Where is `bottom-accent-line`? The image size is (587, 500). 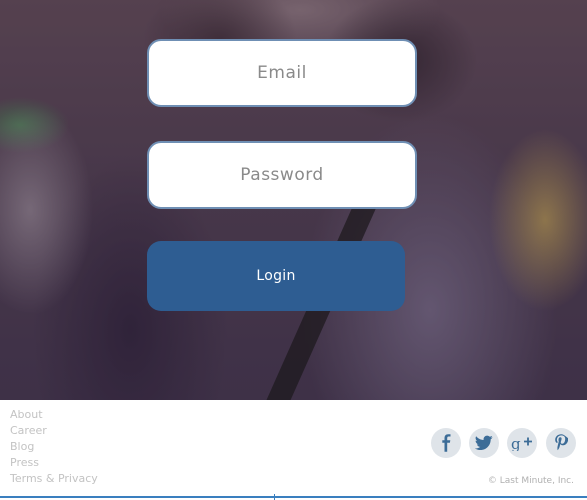
bottom-accent-line is located at coordinates (293, 497).